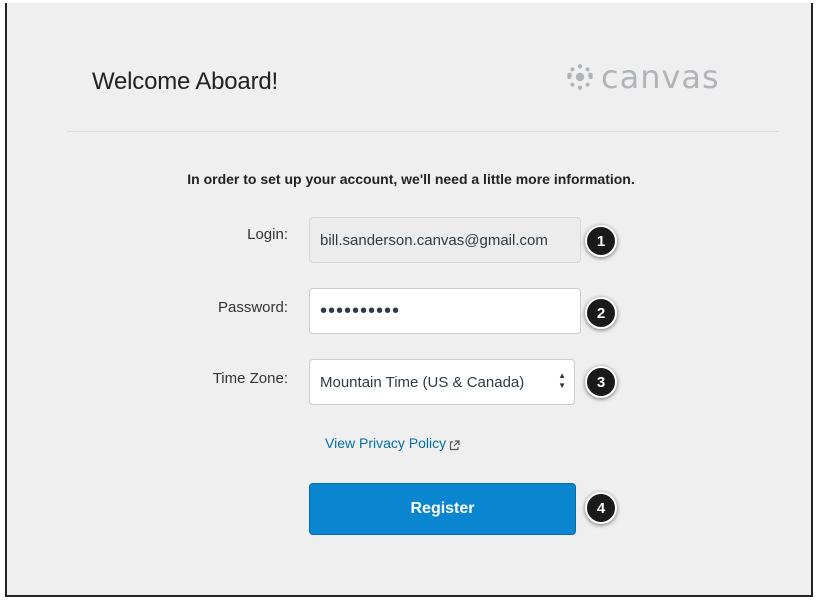  I want to click on canvas-logo: canvas, so click(642, 77).